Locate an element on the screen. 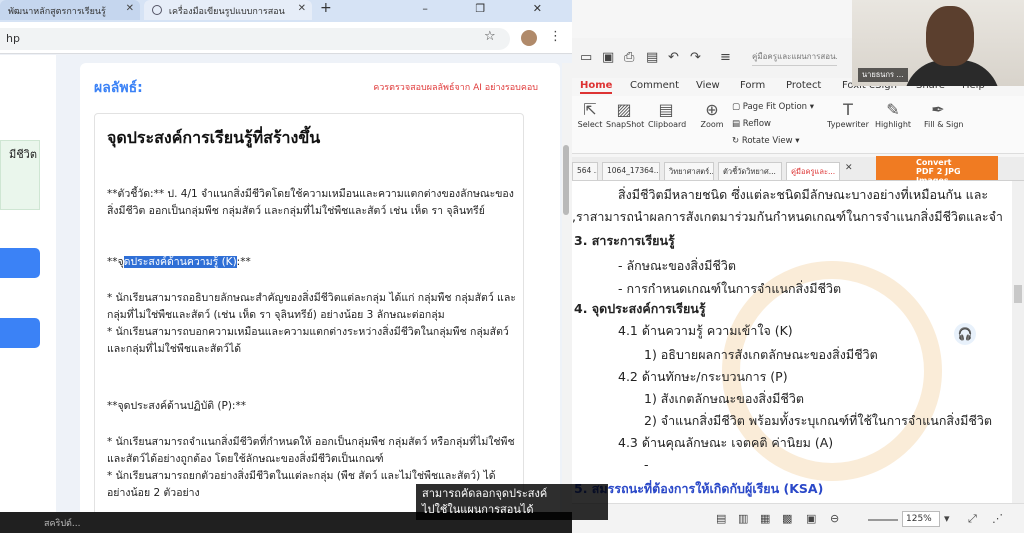  caption-line: สามารถคัดลอกจุดประสงค์ is located at coordinates (485, 493).